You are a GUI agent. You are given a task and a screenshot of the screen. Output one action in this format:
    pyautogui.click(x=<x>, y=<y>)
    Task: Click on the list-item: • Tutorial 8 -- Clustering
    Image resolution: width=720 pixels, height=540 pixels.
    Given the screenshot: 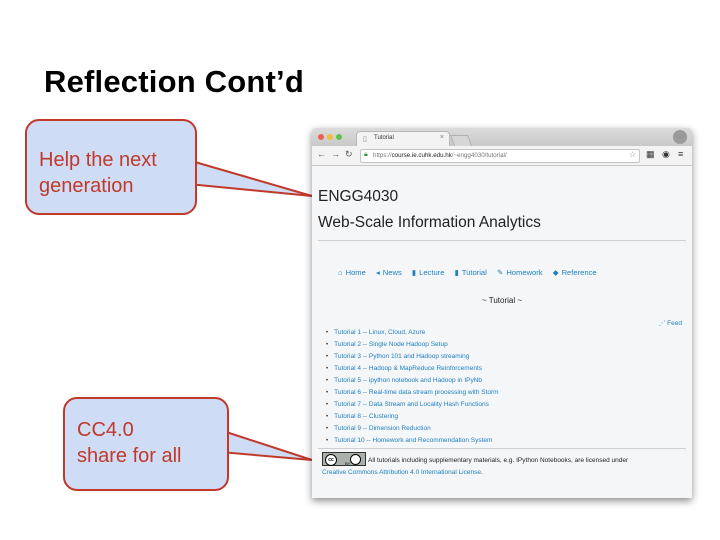 What is the action you would take?
    pyautogui.click(x=412, y=417)
    